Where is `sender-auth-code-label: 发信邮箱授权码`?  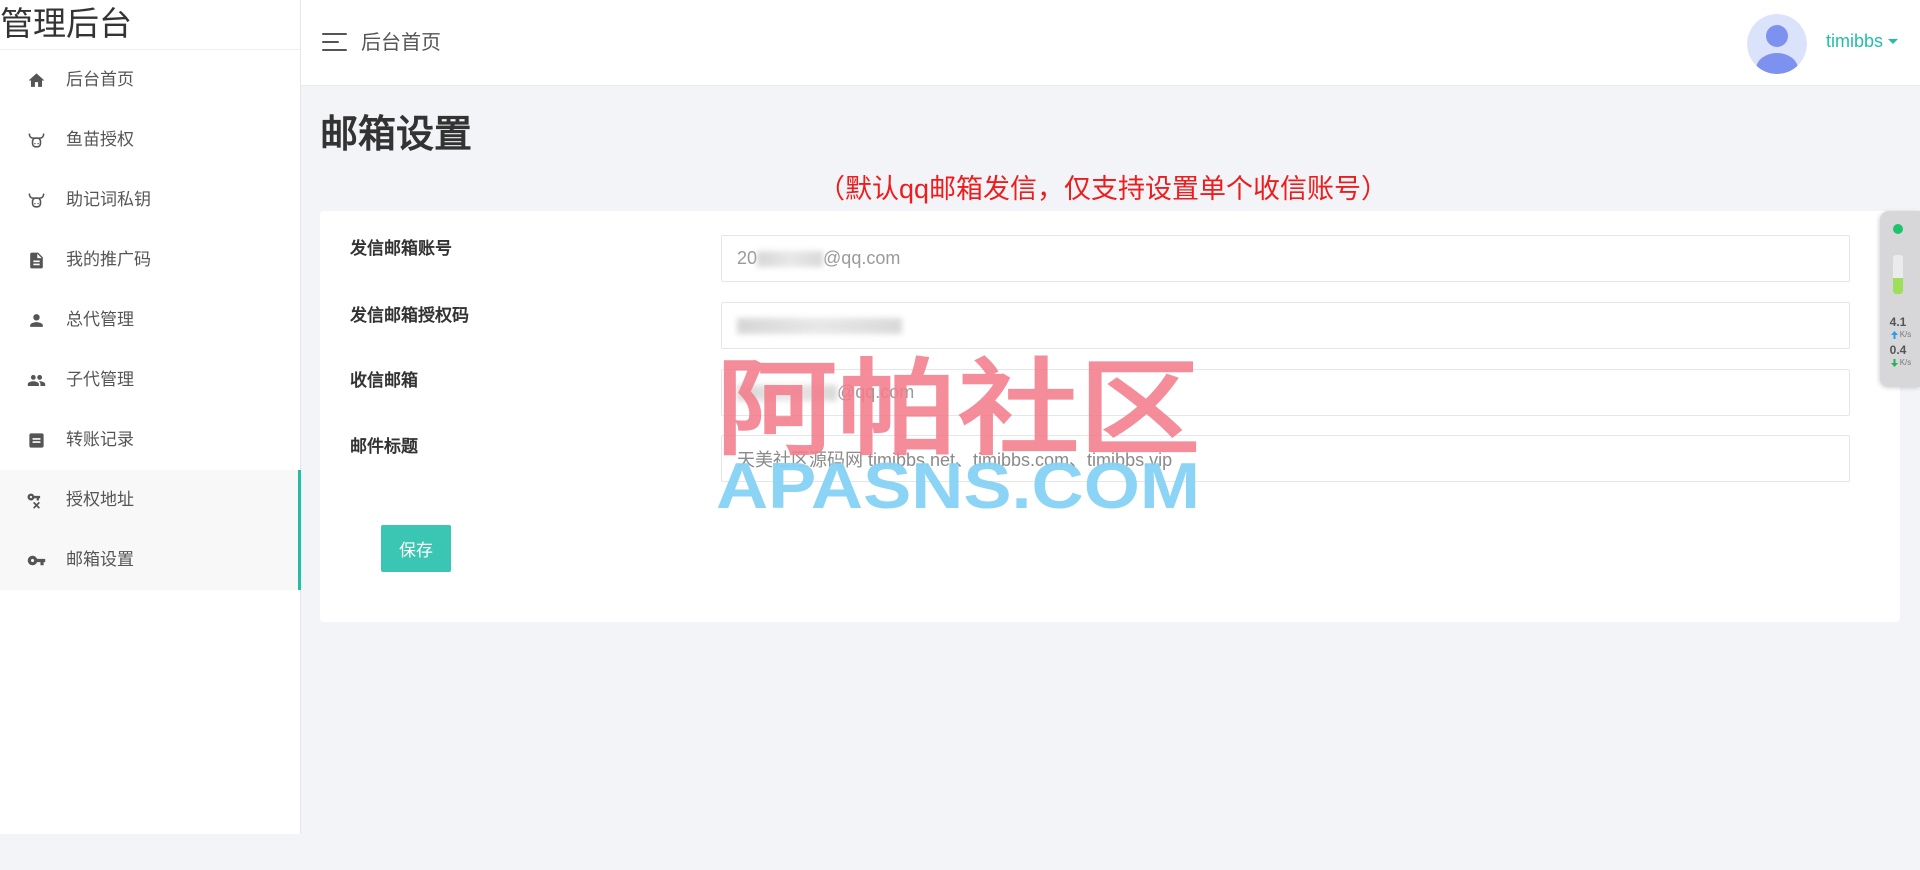
sender-auth-code-label: 发信邮箱授权码 is located at coordinates (409, 315).